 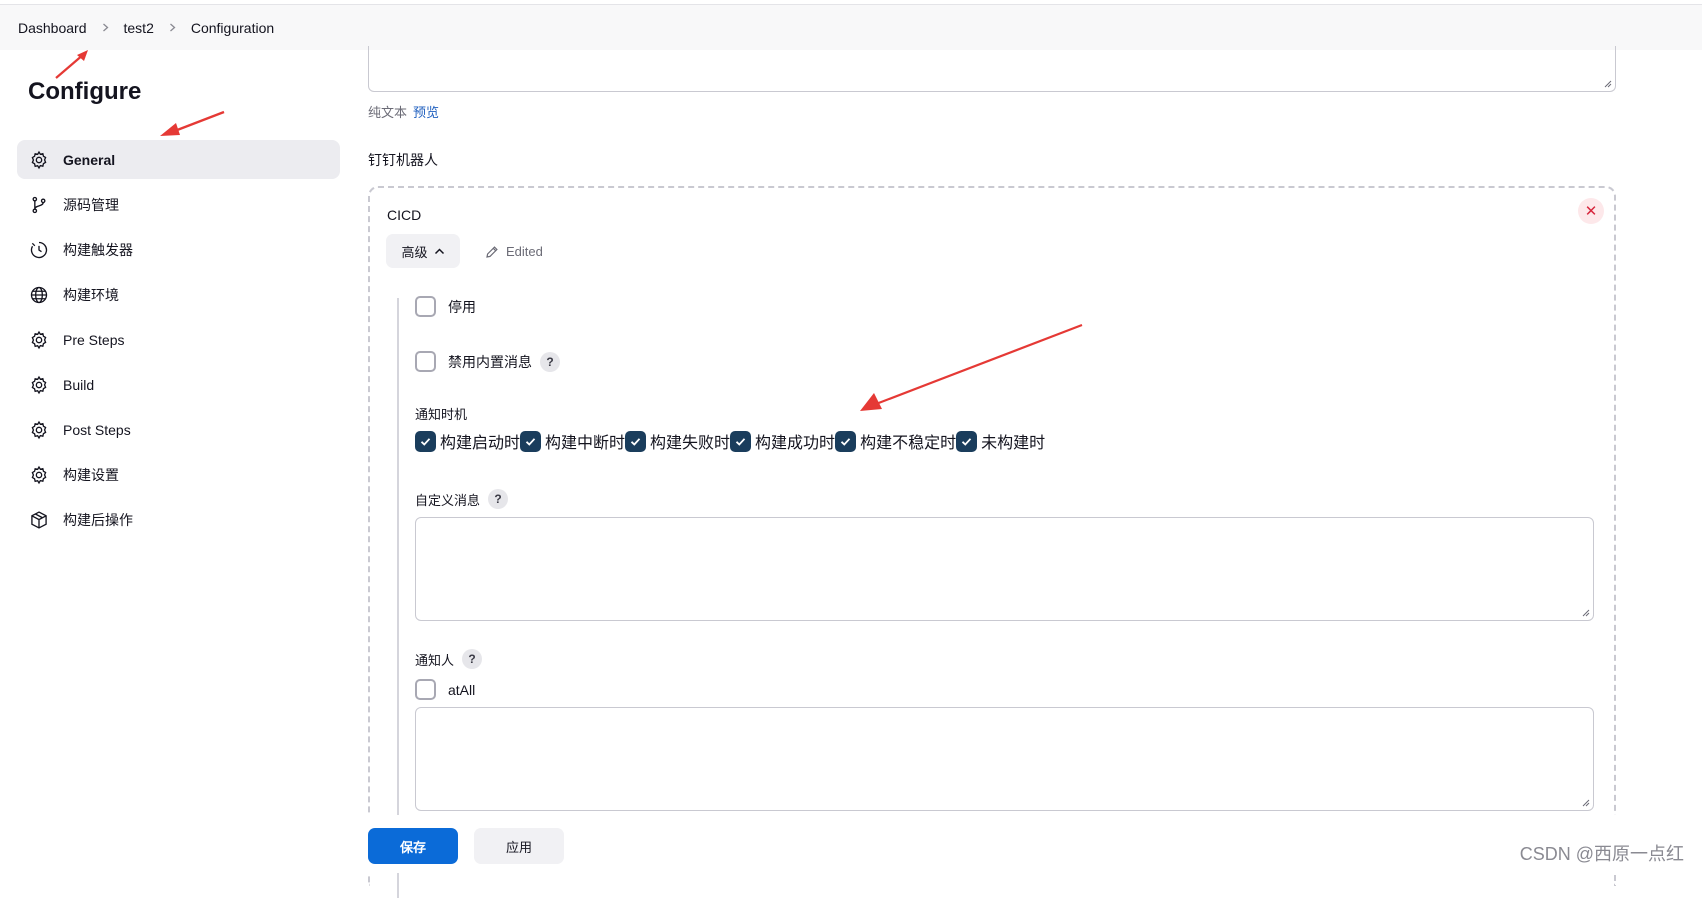 I want to click on custom-message-label-row: 自定义消息 ?, so click(x=462, y=499).